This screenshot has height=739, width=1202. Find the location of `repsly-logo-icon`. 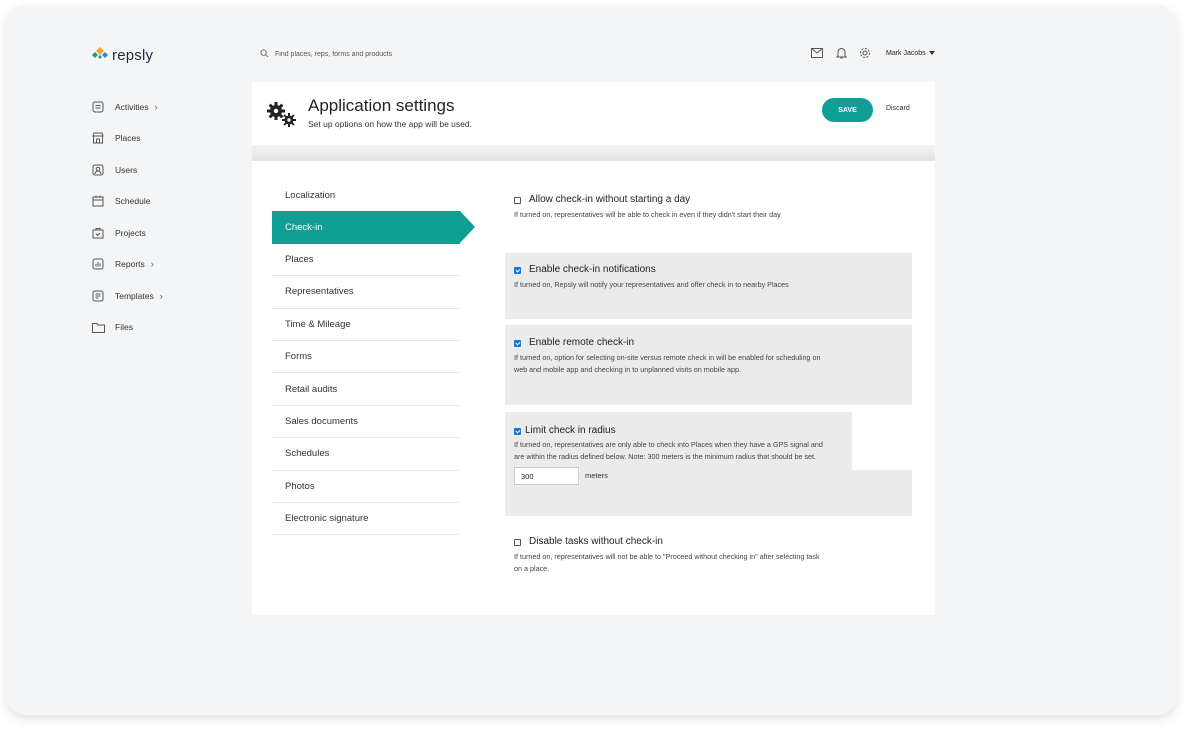

repsly-logo-icon is located at coordinates (100, 55).